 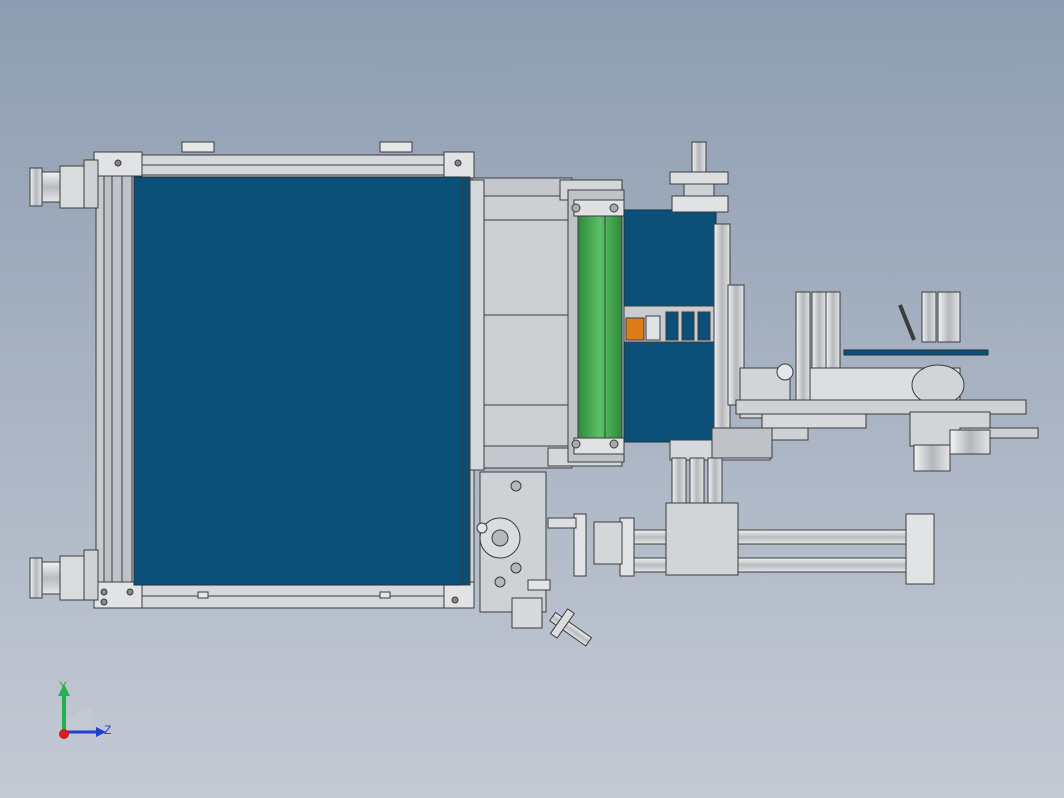 I want to click on coordinate-triad: Y Z, so click(x=84, y=709).